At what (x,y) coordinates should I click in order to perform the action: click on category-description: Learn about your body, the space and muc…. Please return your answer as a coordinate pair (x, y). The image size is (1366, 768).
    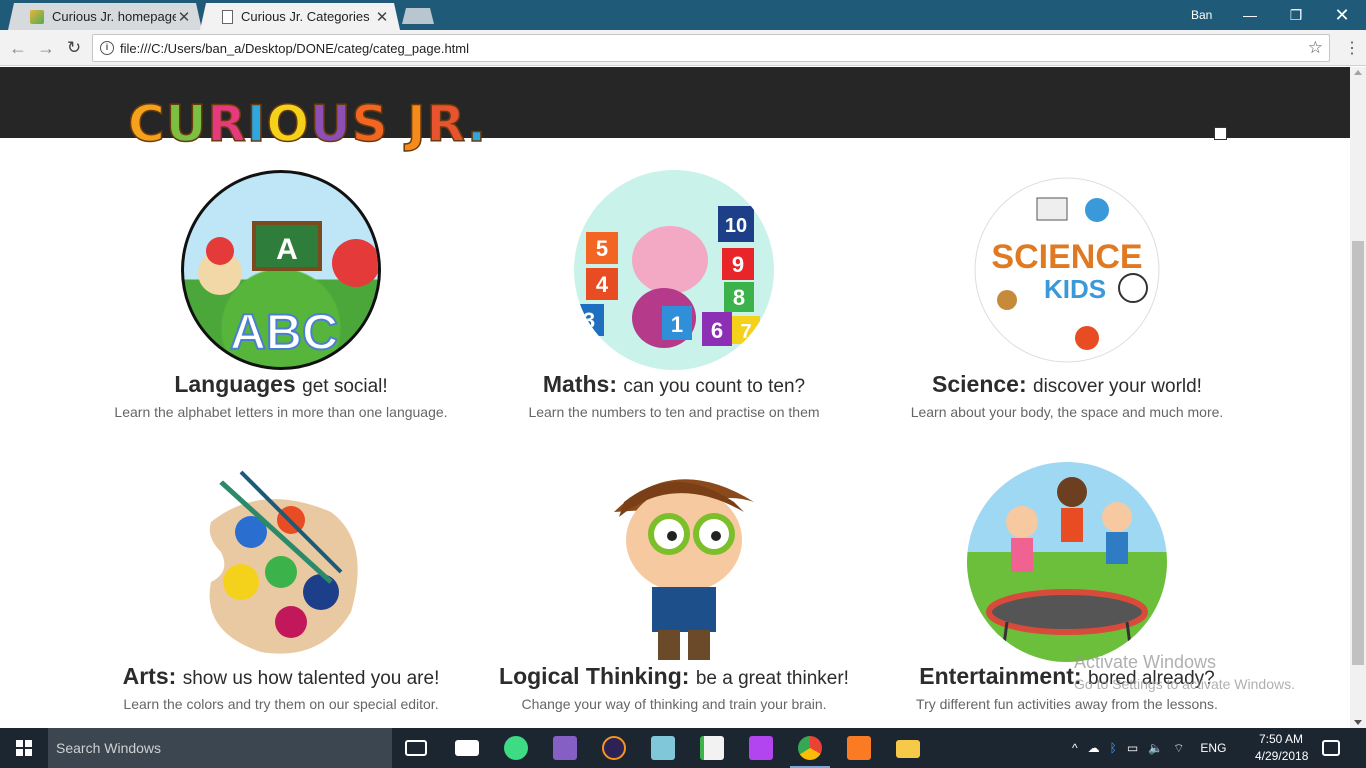
    Looking at the image, I should click on (1067, 412).